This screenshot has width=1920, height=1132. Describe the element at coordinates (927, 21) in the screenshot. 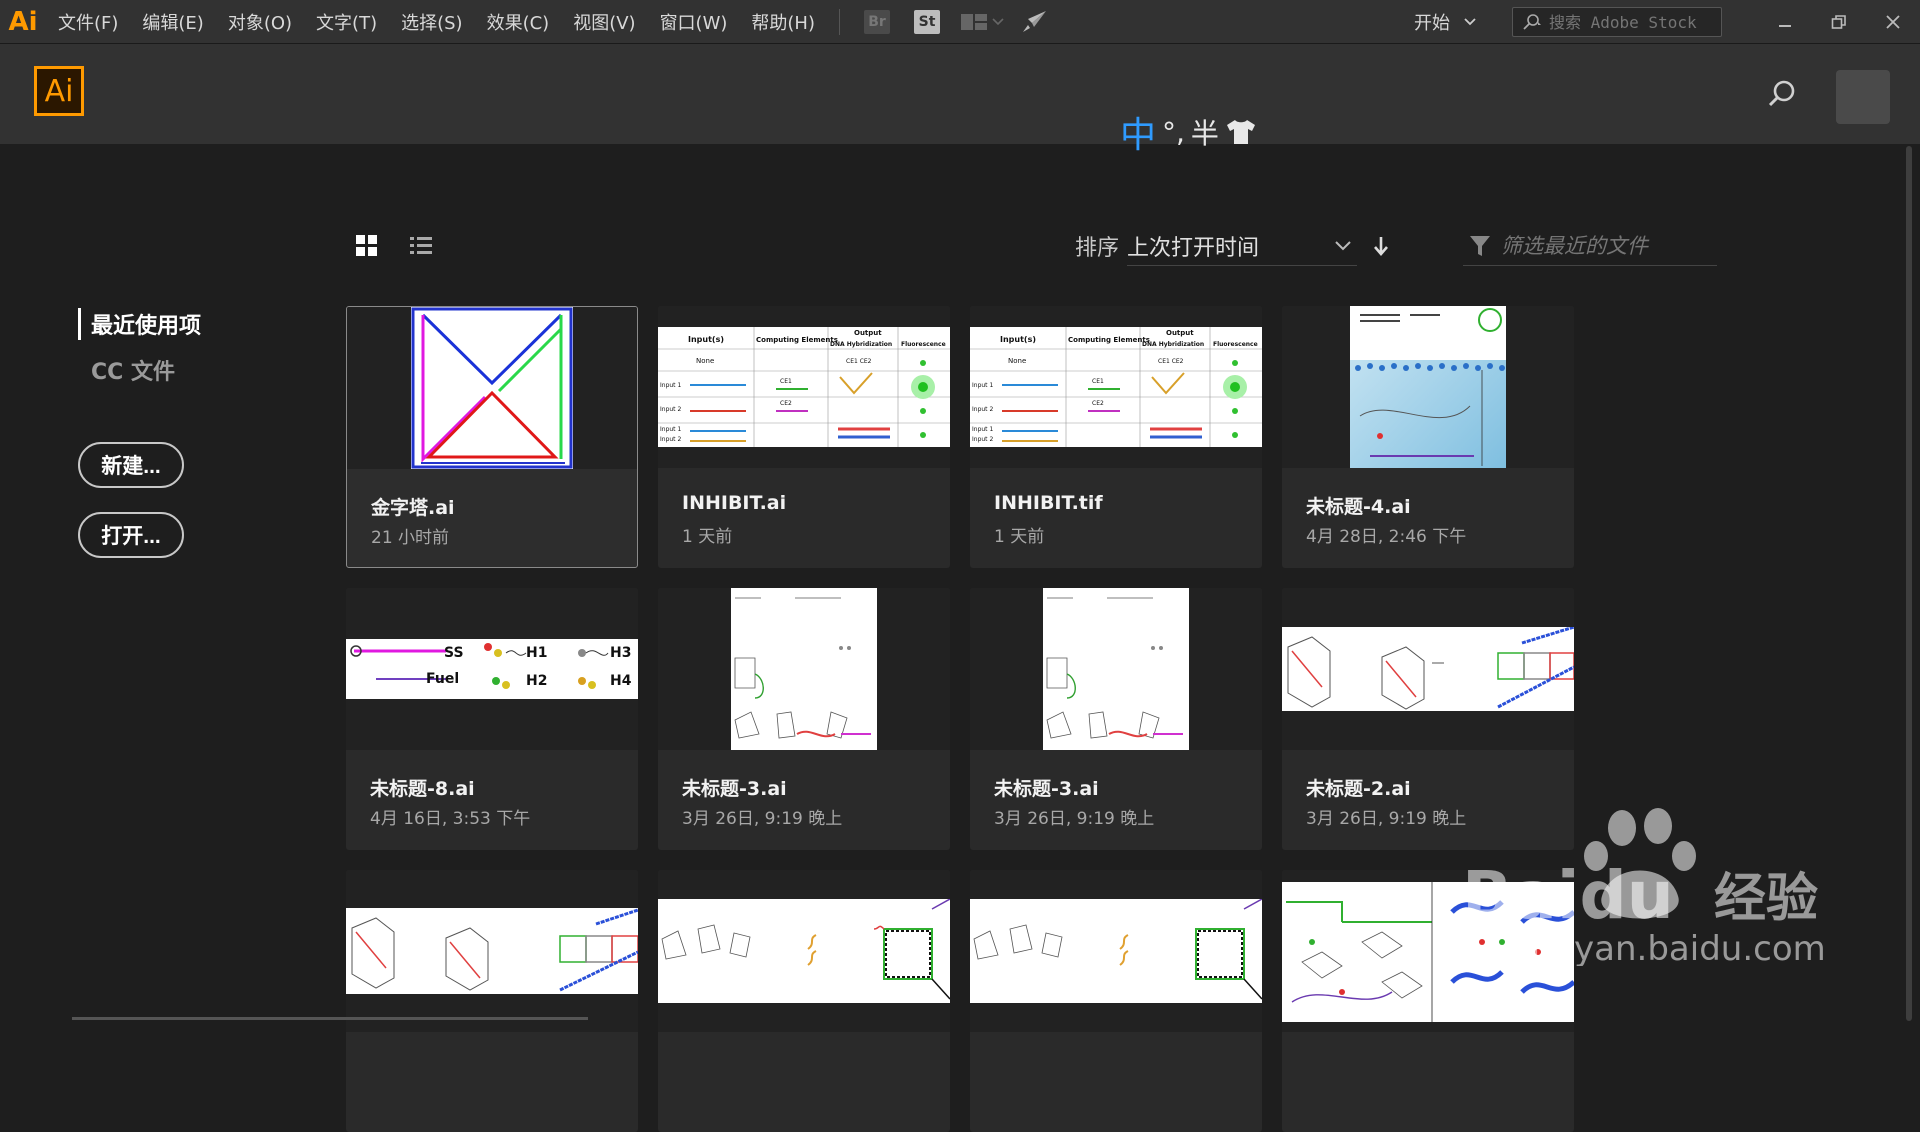

I see `stock-button: St` at that location.